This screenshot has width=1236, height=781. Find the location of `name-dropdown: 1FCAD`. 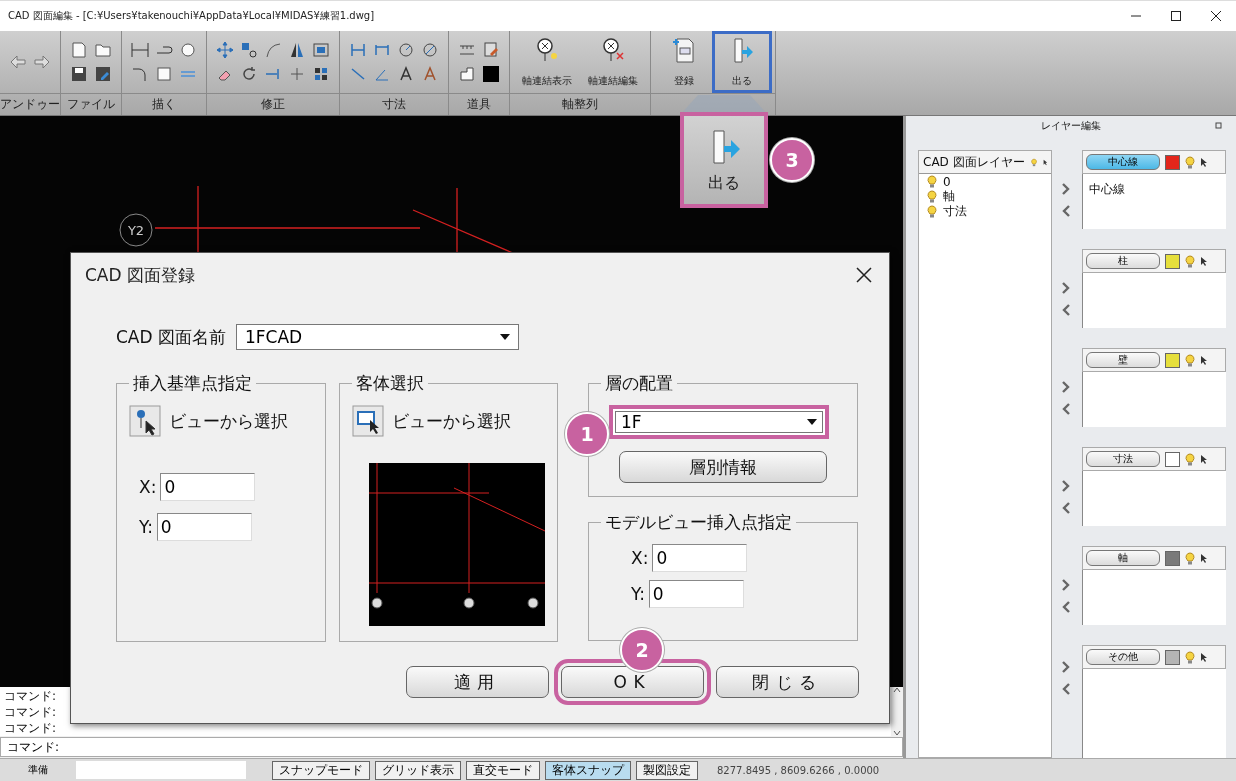

name-dropdown: 1FCAD is located at coordinates (377, 337).